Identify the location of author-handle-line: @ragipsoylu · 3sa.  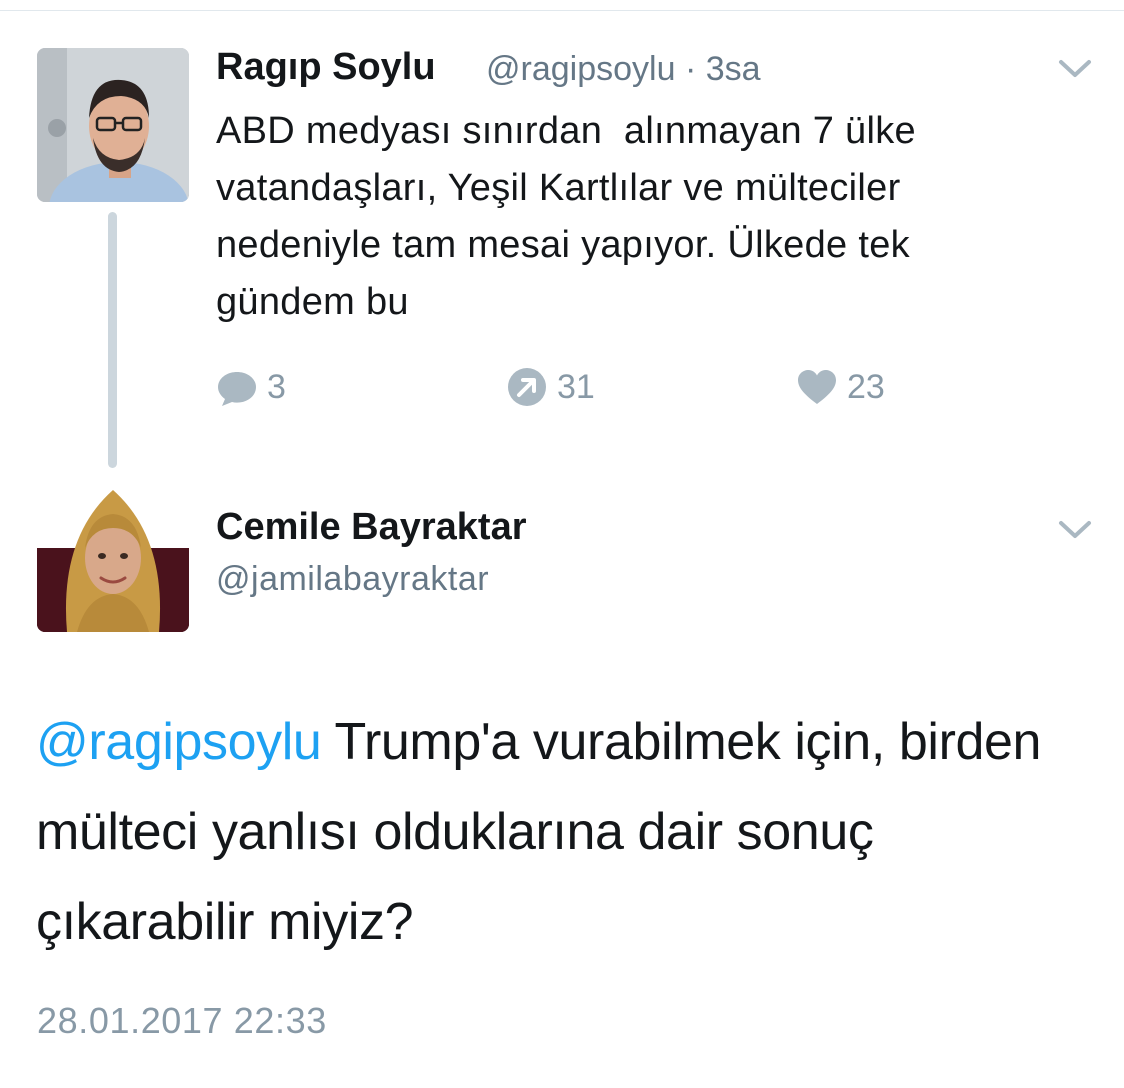
(623, 69).